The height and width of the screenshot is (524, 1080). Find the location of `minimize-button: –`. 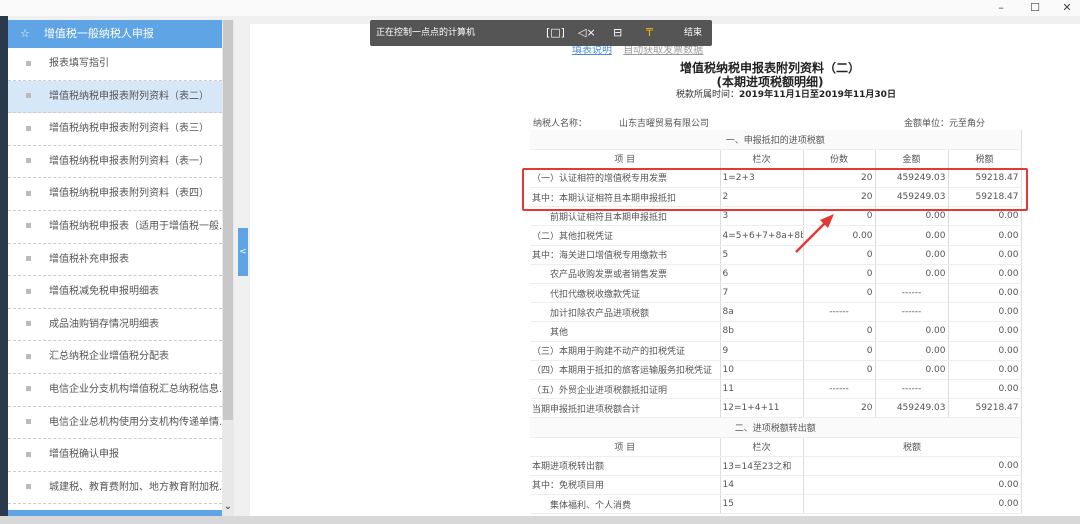

minimize-button: – is located at coordinates (1001, 8).